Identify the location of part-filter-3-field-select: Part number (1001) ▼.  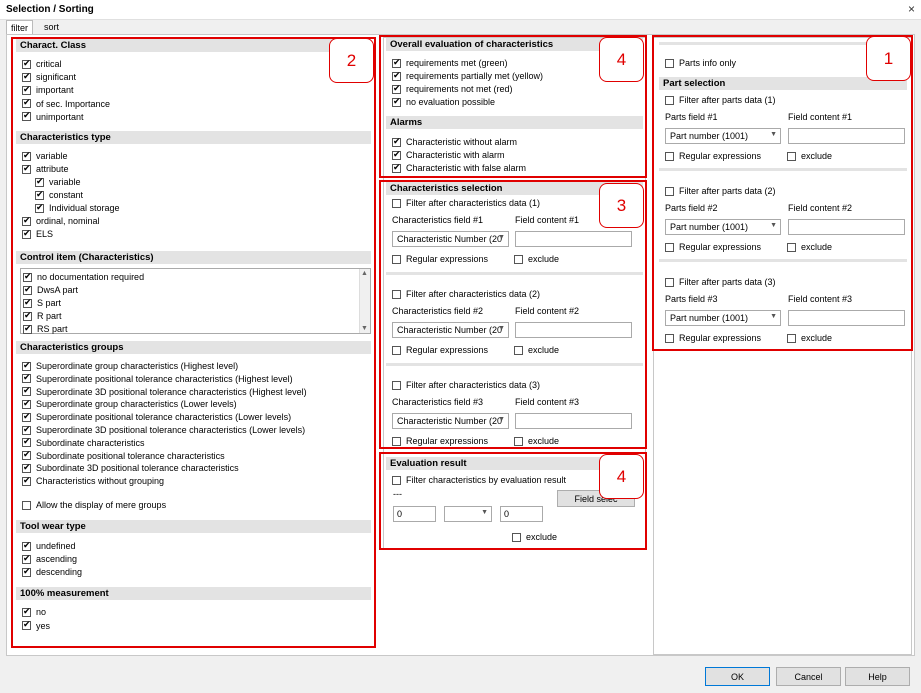
(723, 318).